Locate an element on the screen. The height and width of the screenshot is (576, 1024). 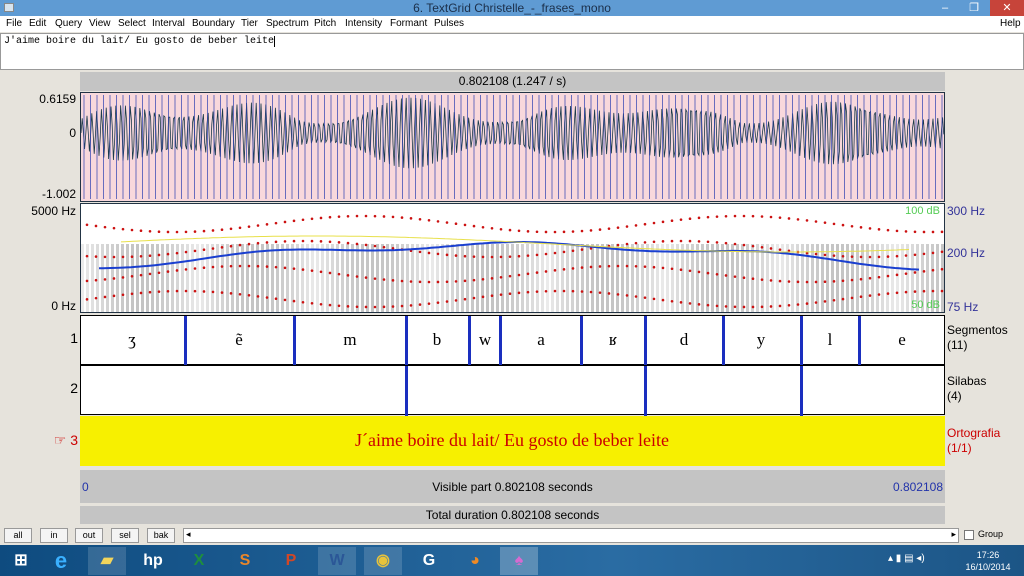
tier-segmentos: ʒ ẽ m b w a ʁ d y l e is located at coordinates (512, 340).